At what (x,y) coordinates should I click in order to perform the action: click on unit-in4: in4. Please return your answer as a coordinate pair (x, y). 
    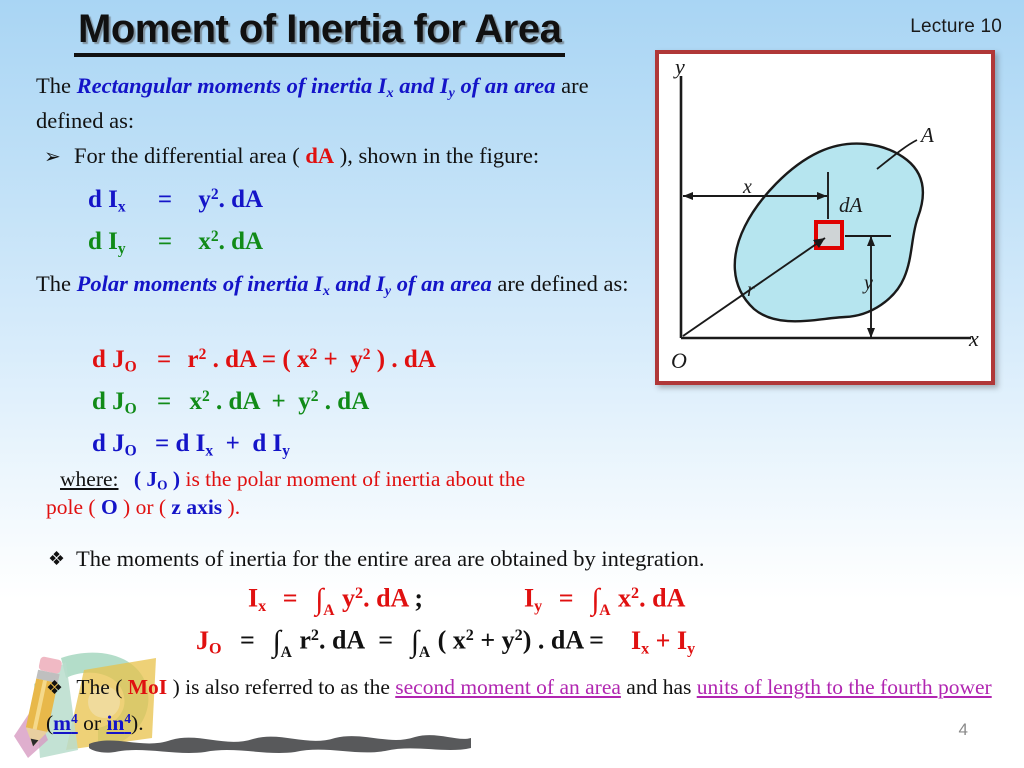
    Looking at the image, I should click on (119, 722).